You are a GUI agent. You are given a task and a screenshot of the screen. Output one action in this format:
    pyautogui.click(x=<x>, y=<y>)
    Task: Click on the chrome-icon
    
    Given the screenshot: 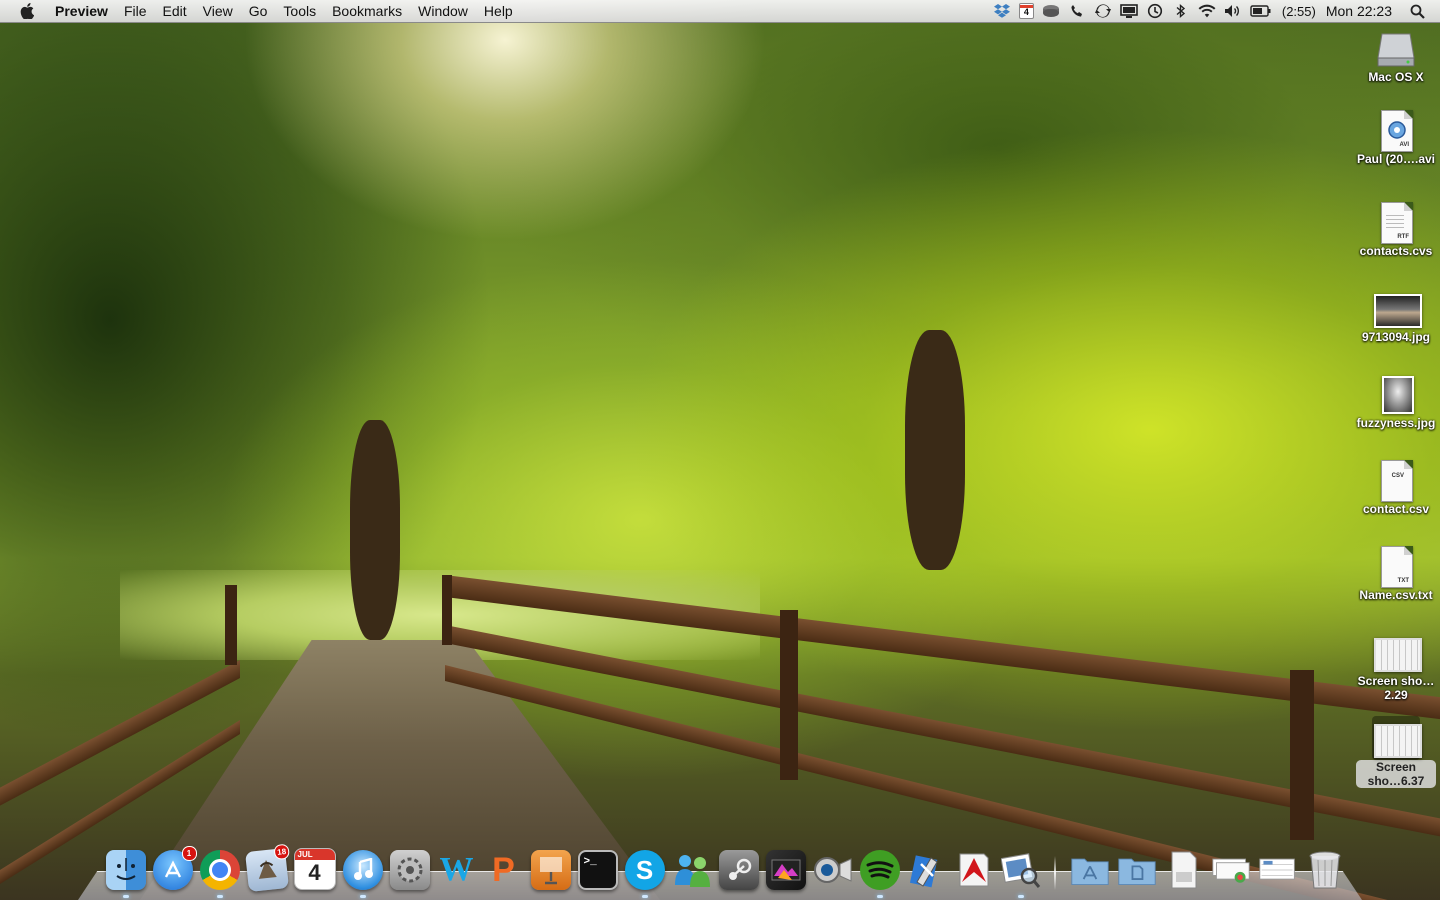 What is the action you would take?
    pyautogui.click(x=219, y=874)
    